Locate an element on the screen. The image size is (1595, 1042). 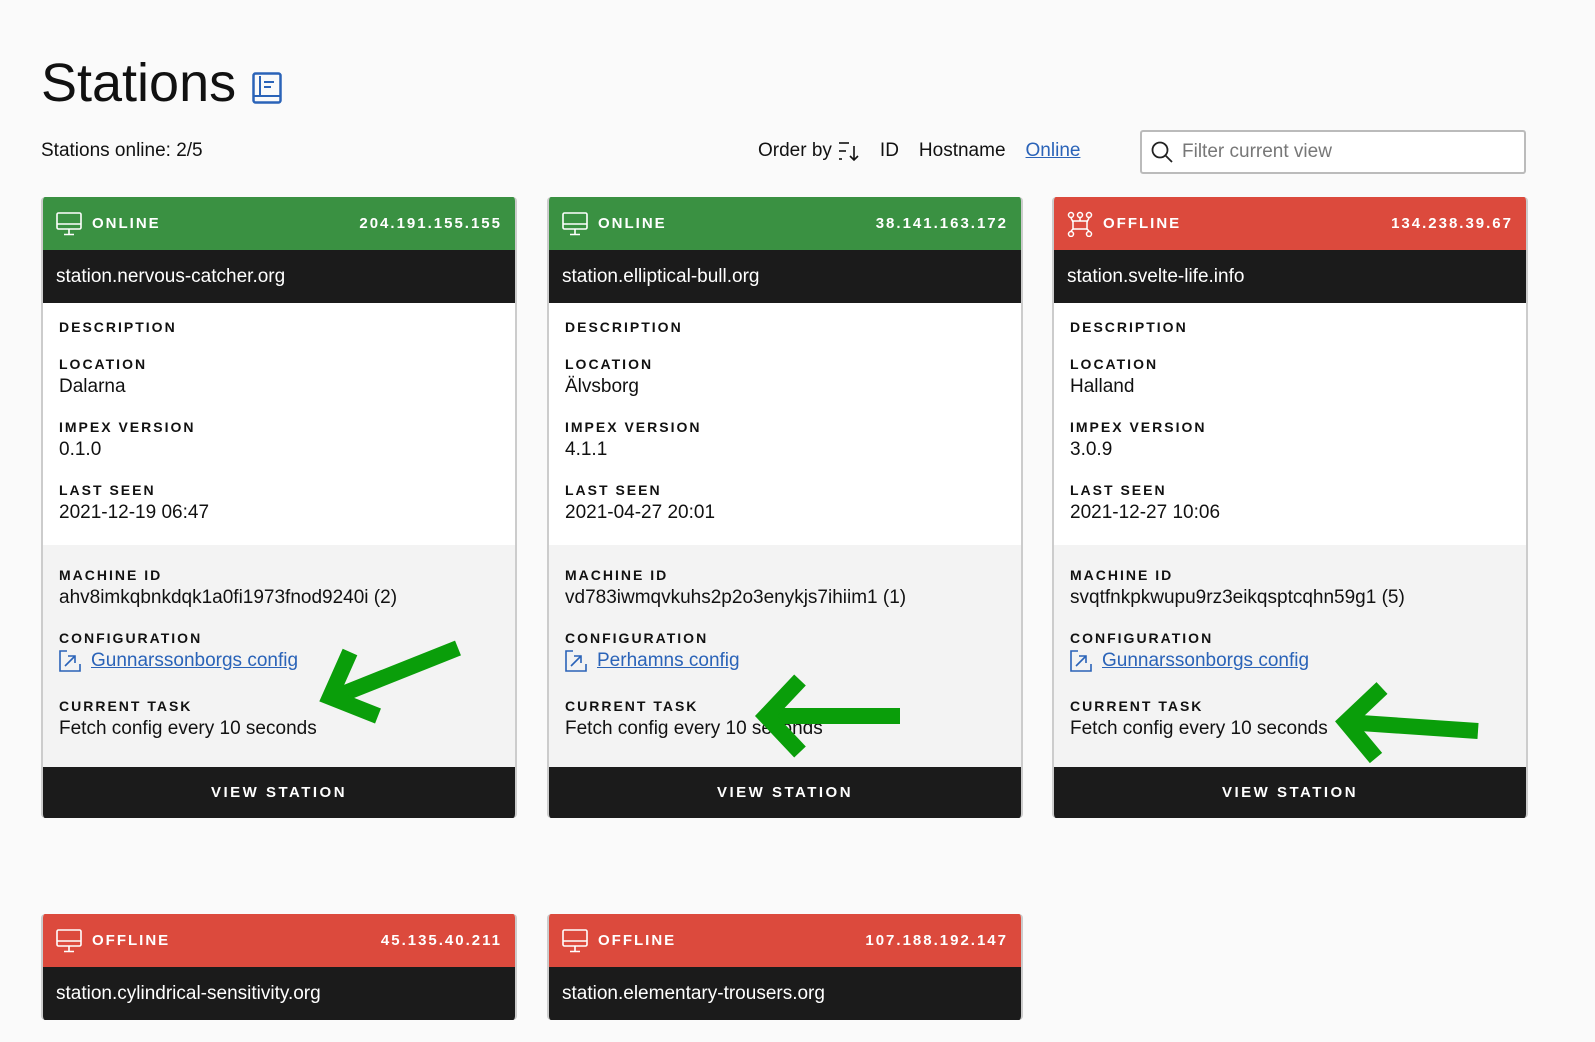
order-option-hostname: Hostname is located at coordinates (962, 151).